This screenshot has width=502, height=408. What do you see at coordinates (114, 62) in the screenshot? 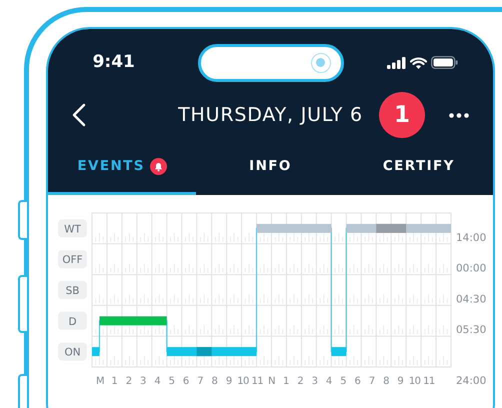
I see `status-time: 9:41` at bounding box center [114, 62].